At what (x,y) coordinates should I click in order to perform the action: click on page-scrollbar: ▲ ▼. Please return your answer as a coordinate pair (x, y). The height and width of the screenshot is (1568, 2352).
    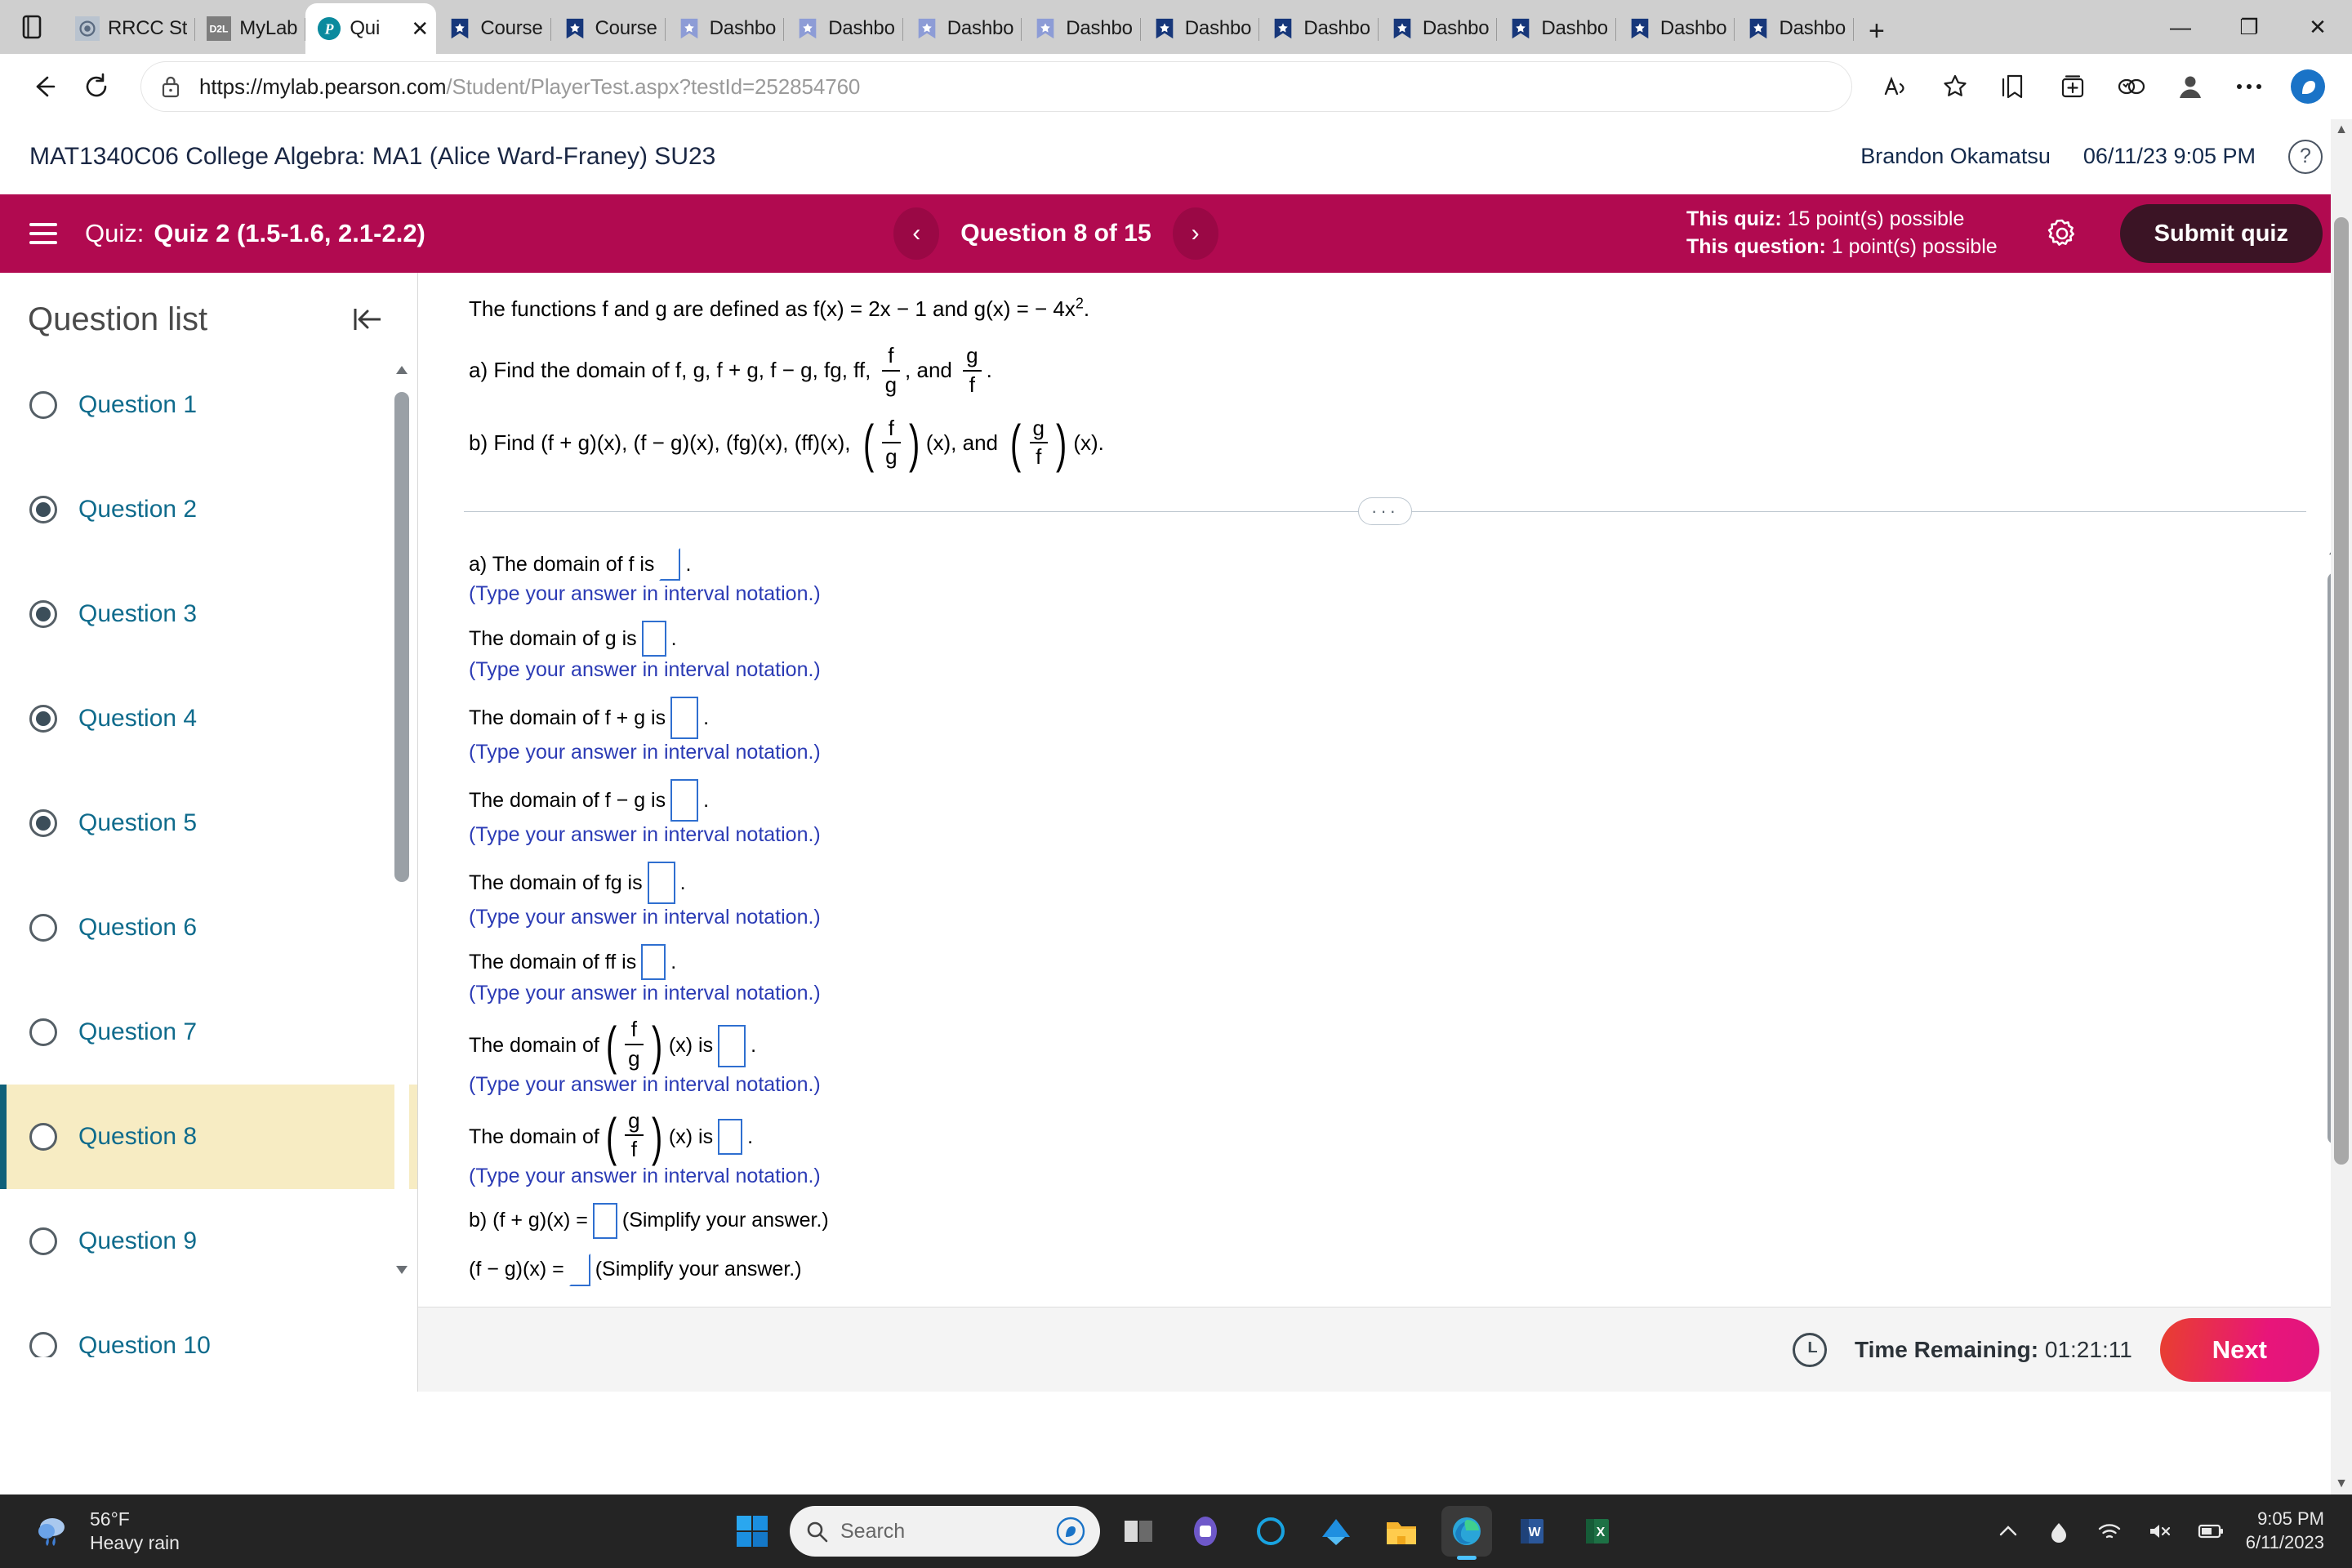
    Looking at the image, I should click on (2341, 806).